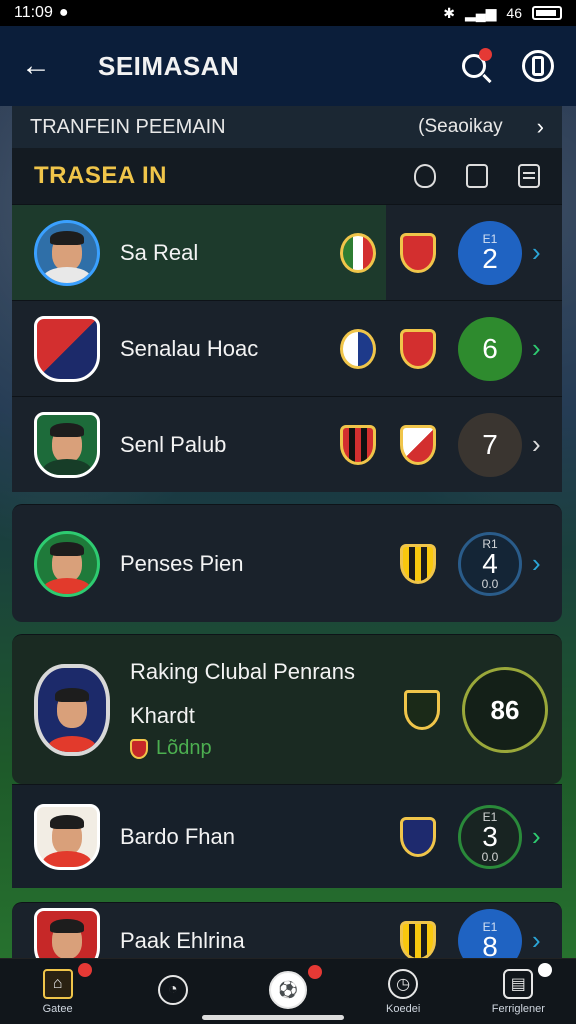 Image resolution: width=576 pixels, height=1024 pixels. Describe the element at coordinates (490, 252) in the screenshot. I see `score-badge: E1 2` at that location.